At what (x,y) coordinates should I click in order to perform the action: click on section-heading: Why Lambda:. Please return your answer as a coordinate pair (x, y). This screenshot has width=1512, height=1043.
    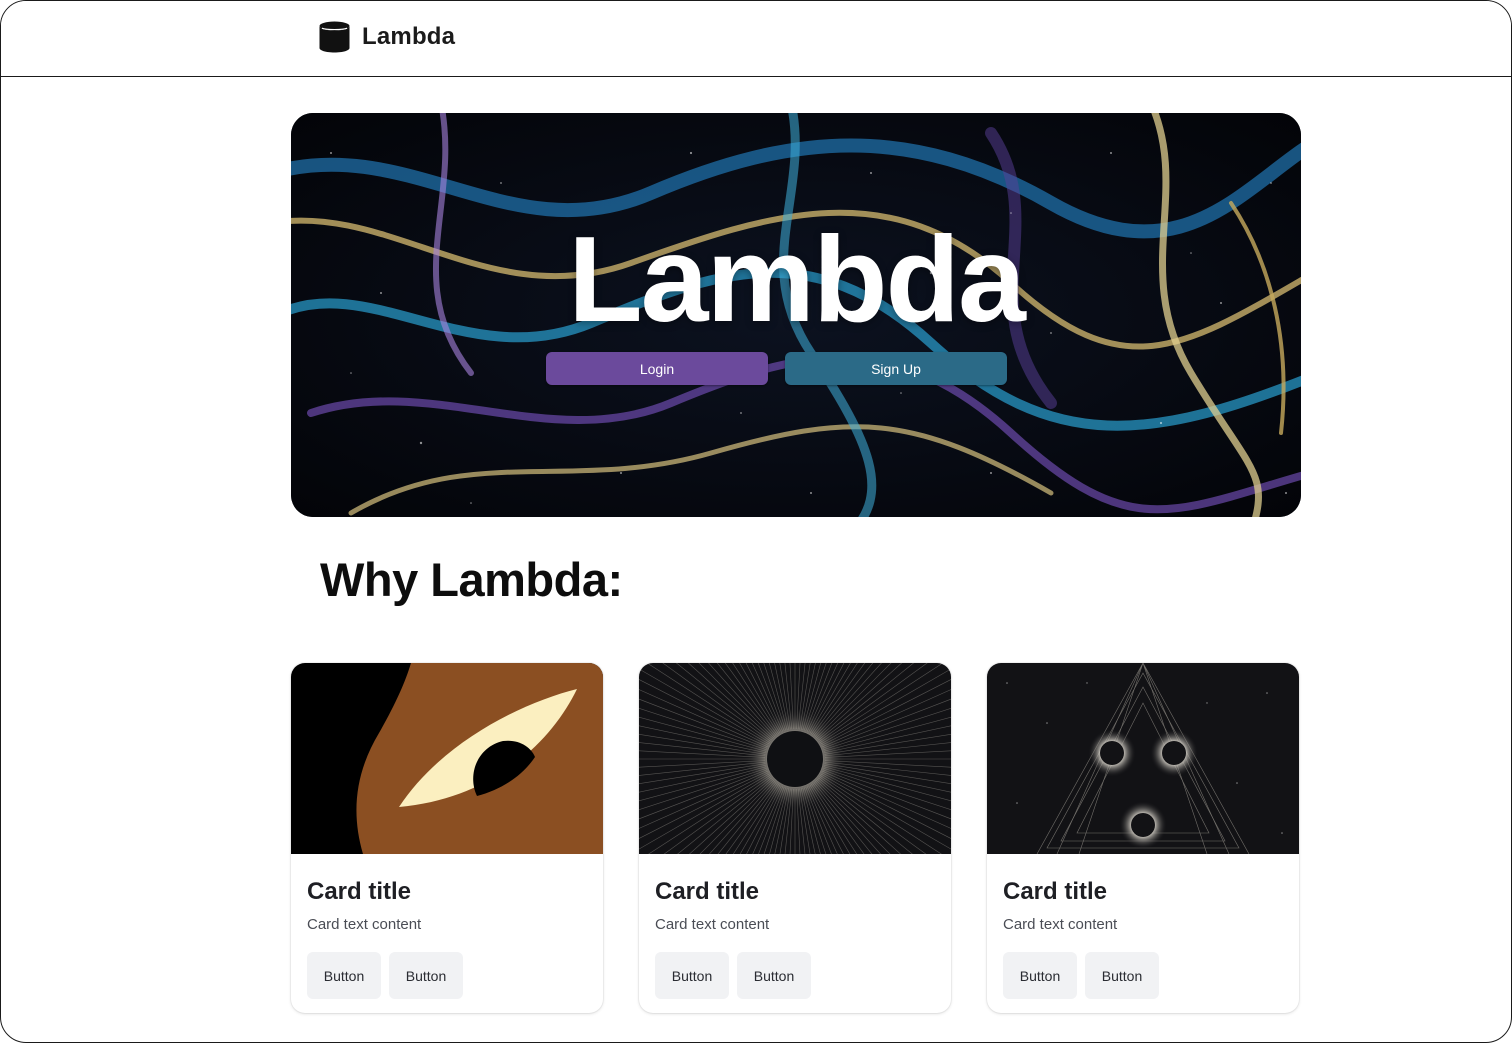
    Looking at the image, I should click on (471, 579).